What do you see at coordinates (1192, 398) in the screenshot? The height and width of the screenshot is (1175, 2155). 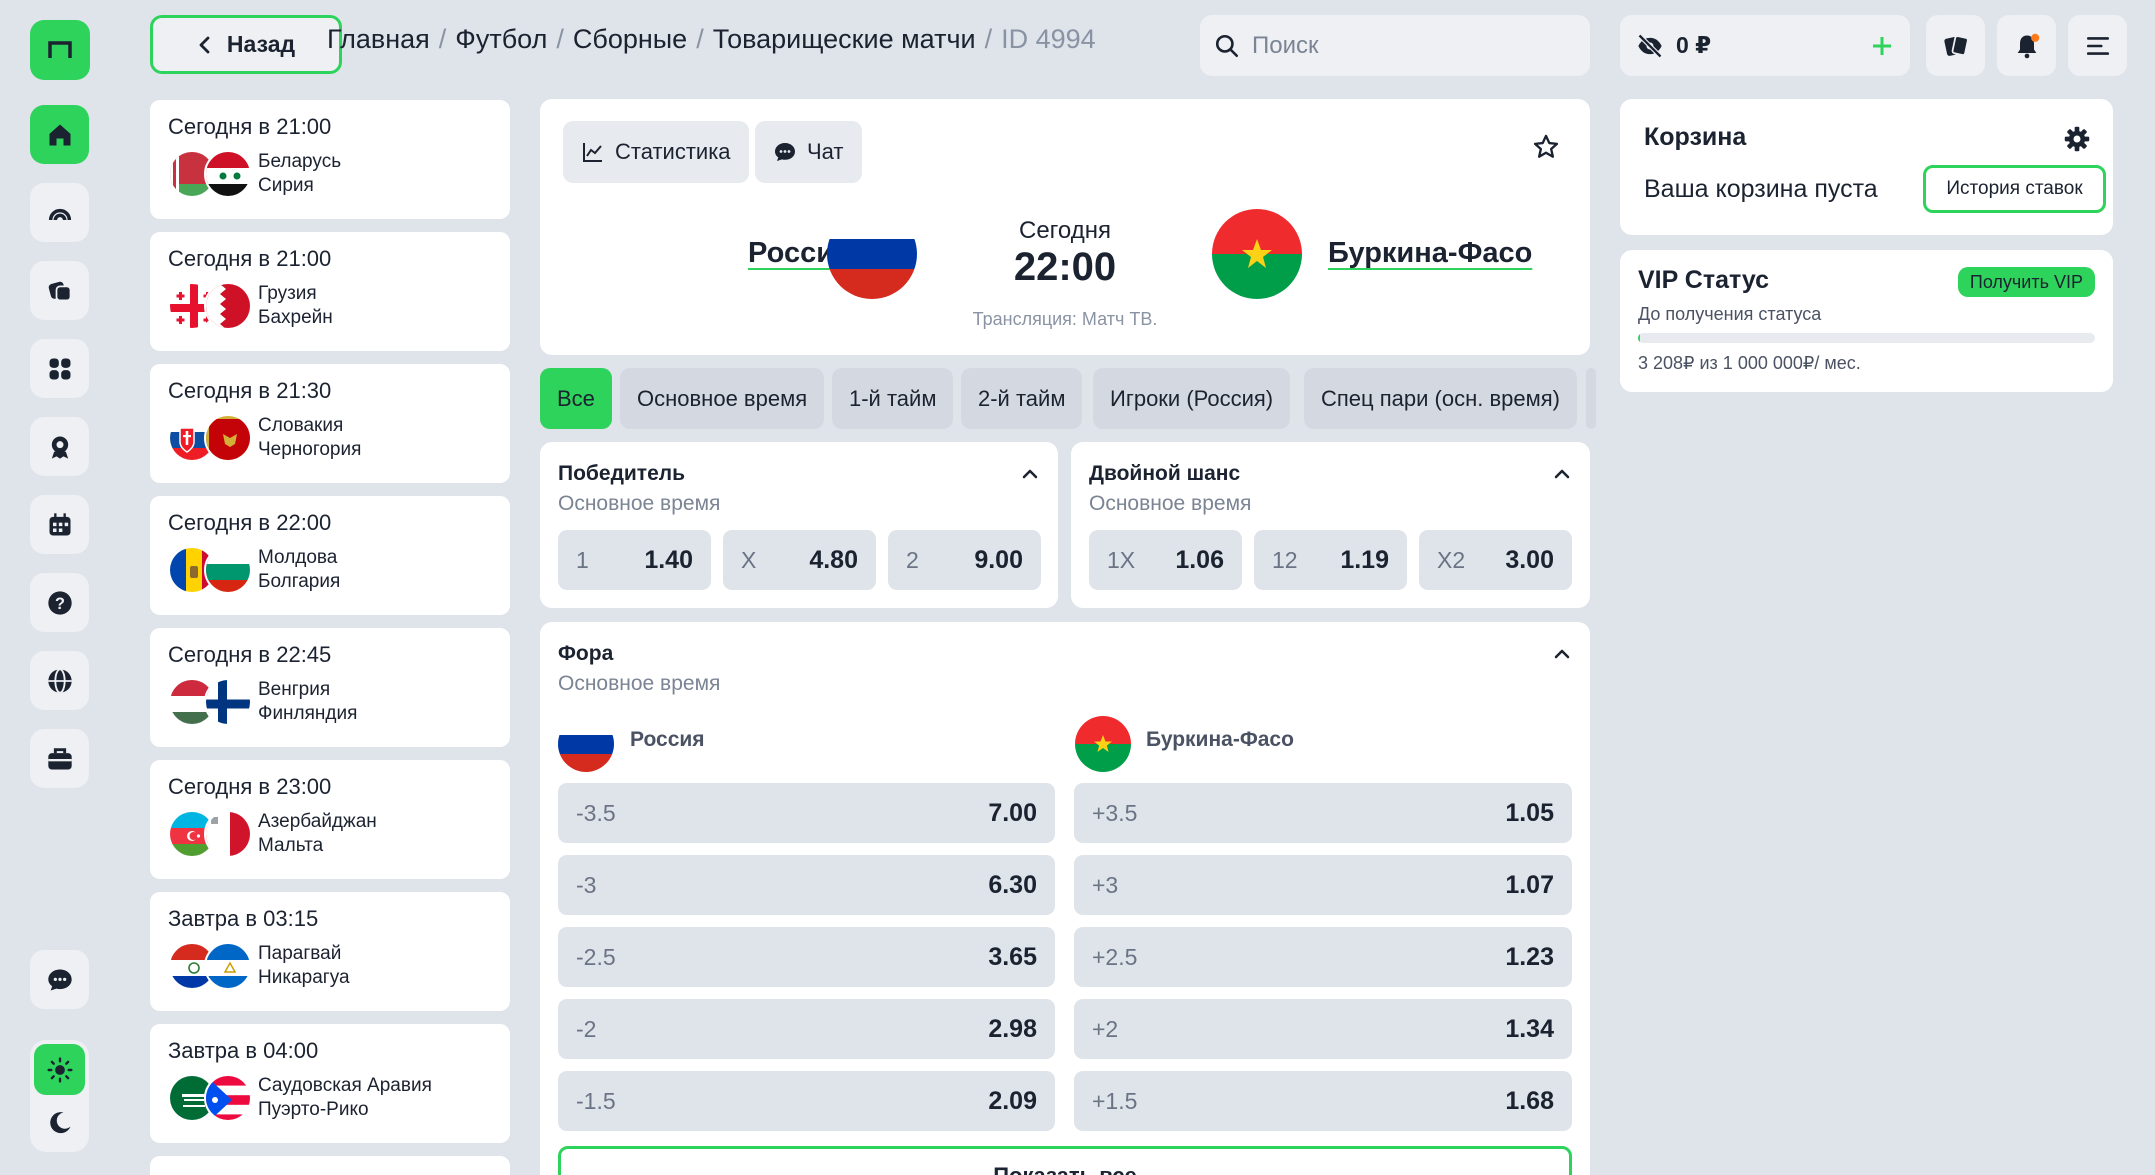 I see `filter-tab-players: Игроки (Россия)` at bounding box center [1192, 398].